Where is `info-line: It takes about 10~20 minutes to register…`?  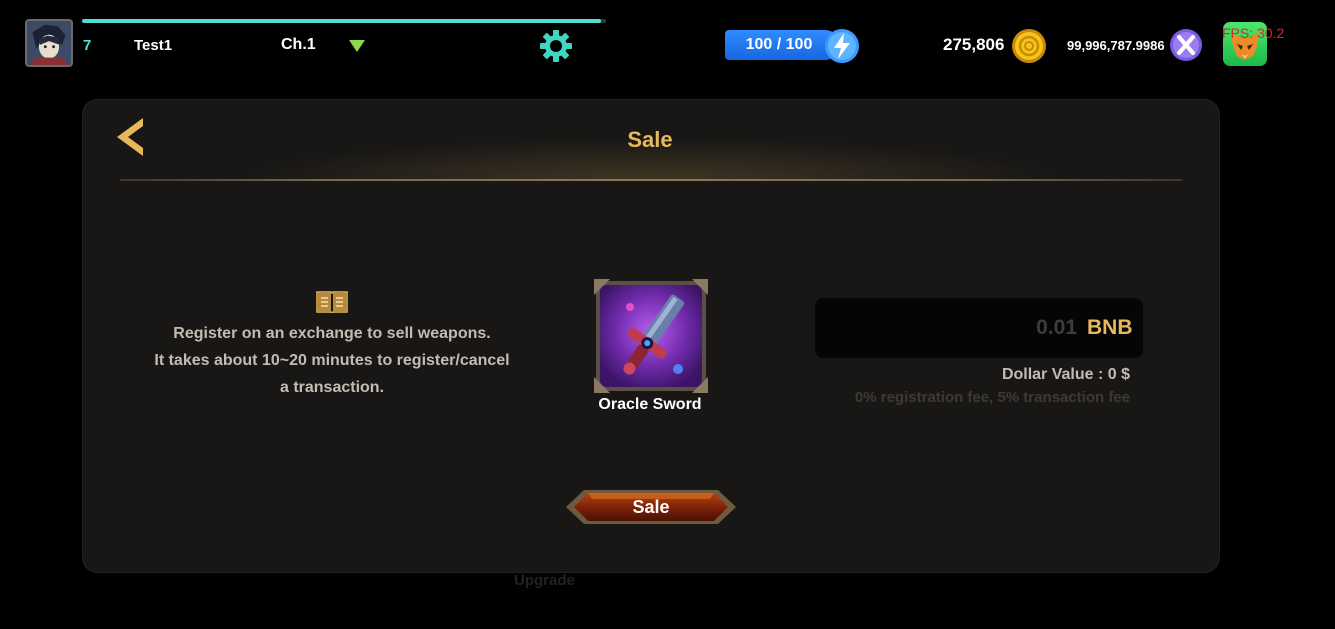
info-line: It takes about 10~20 minutes to register… is located at coordinates (332, 360).